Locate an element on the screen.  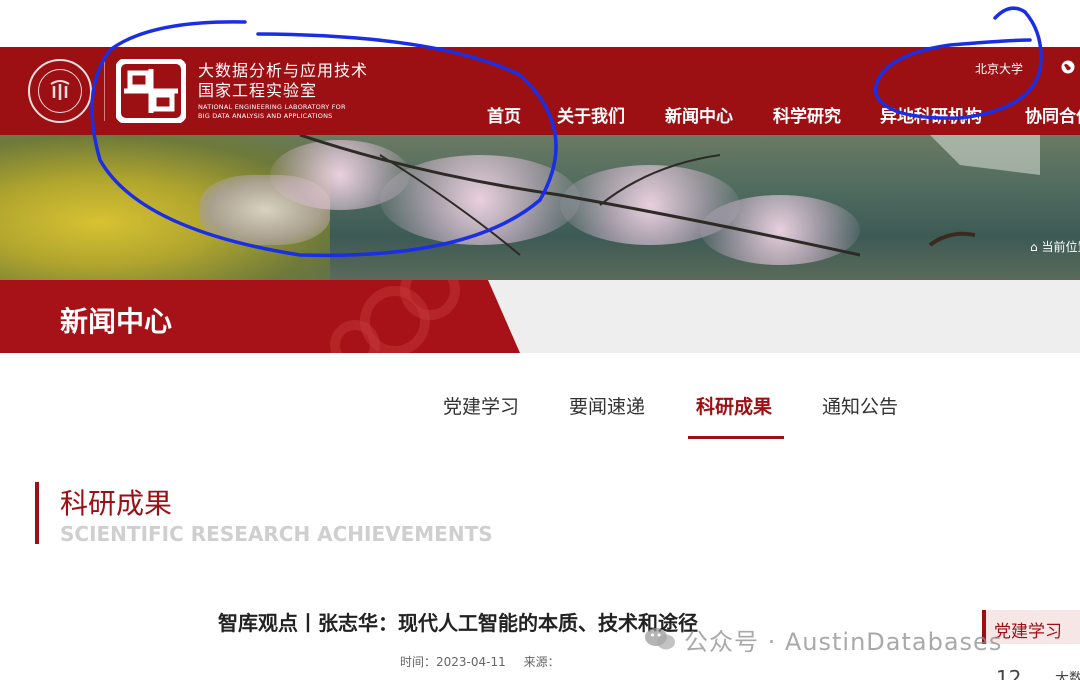
lab-name-cn-line1: 大数据分析与应用技术 is located at coordinates (283, 70).